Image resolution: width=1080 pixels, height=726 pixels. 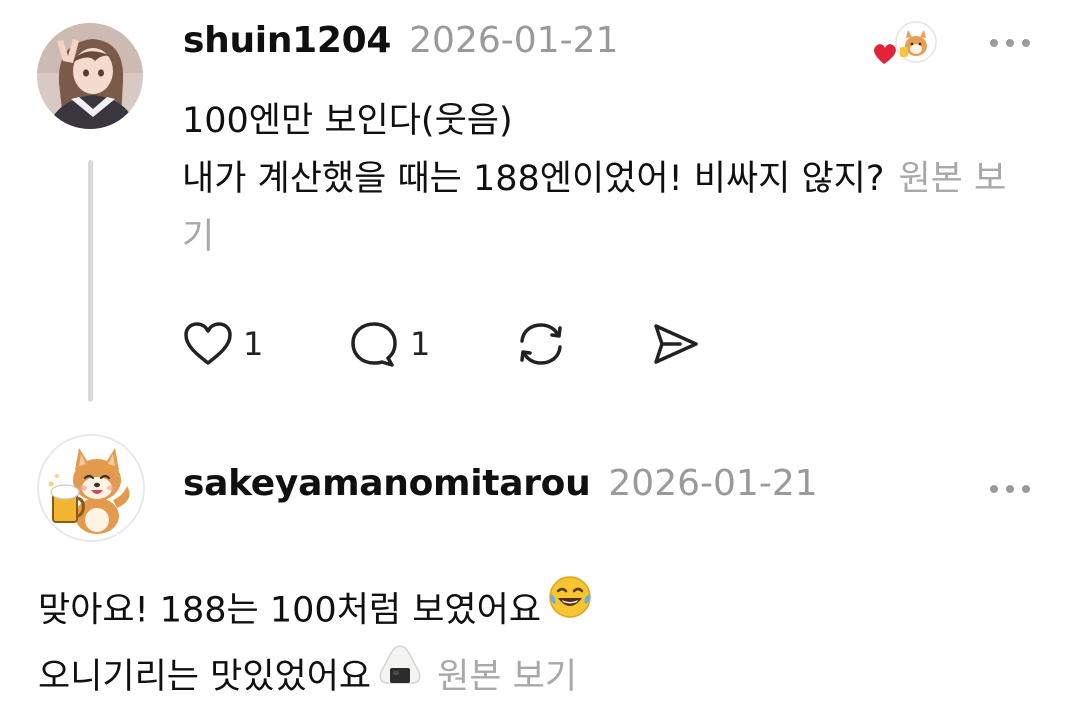 What do you see at coordinates (253, 344) in the screenshot?
I see `like-count: 1` at bounding box center [253, 344].